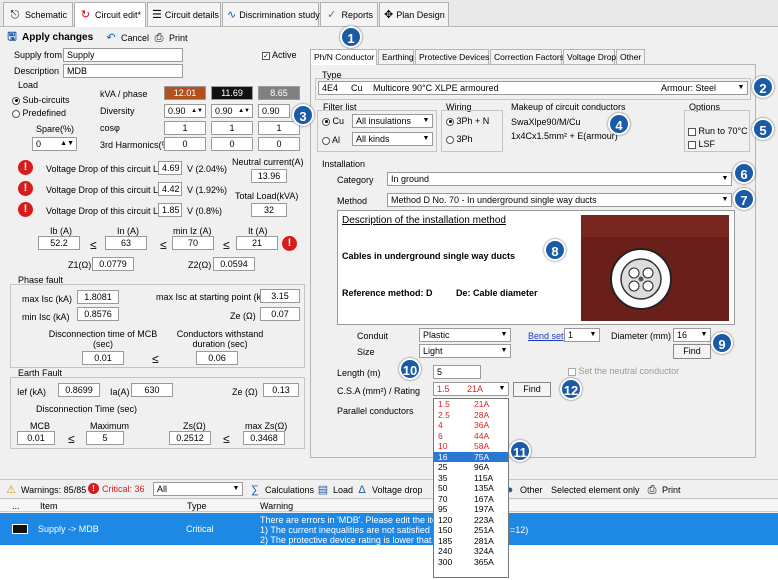 Image resolution: width=778 pixels, height=580 pixels. What do you see at coordinates (471, 436) in the screenshot?
I see `list-item: 6 44A` at bounding box center [471, 436].